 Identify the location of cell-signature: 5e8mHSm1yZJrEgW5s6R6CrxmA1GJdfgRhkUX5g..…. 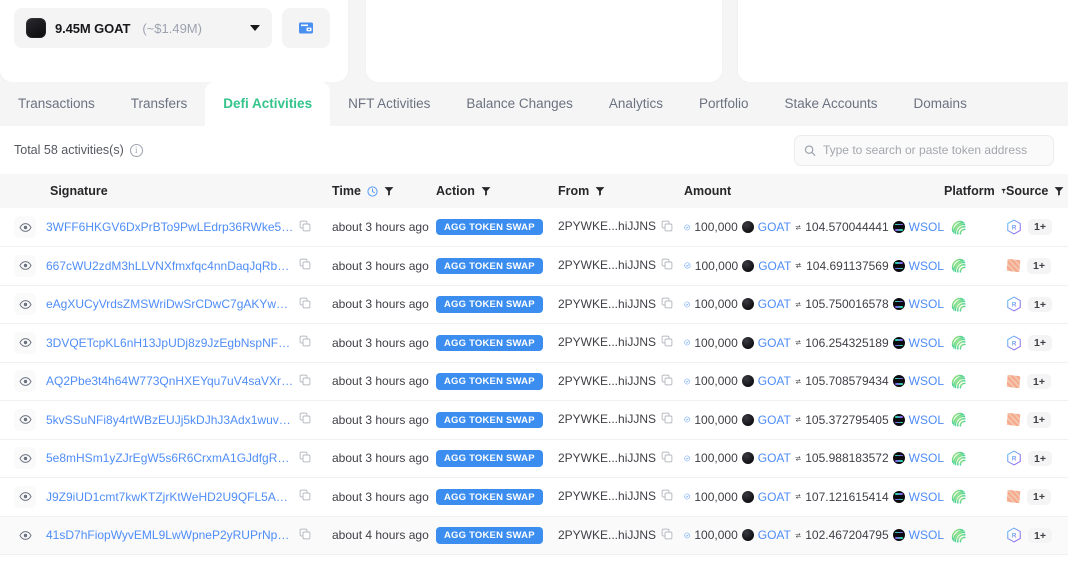
(189, 458).